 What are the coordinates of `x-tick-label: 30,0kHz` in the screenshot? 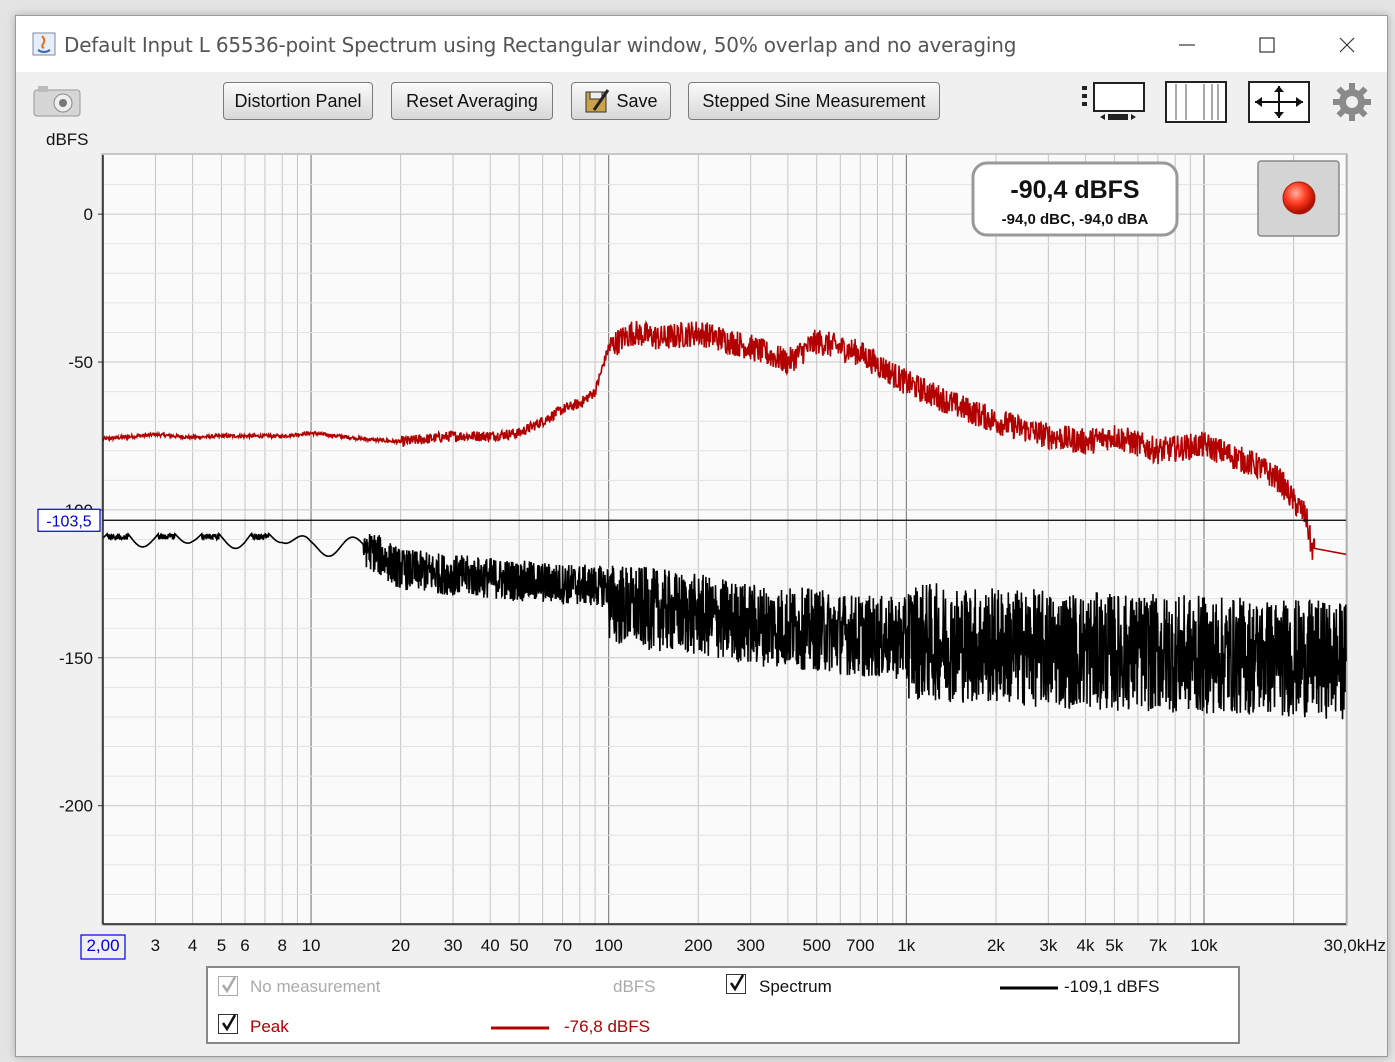 It's located at (1355, 945).